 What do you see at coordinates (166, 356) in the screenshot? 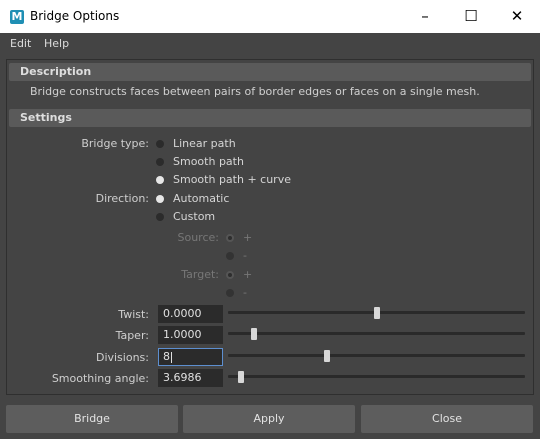
I see `divisions-value: 8` at bounding box center [166, 356].